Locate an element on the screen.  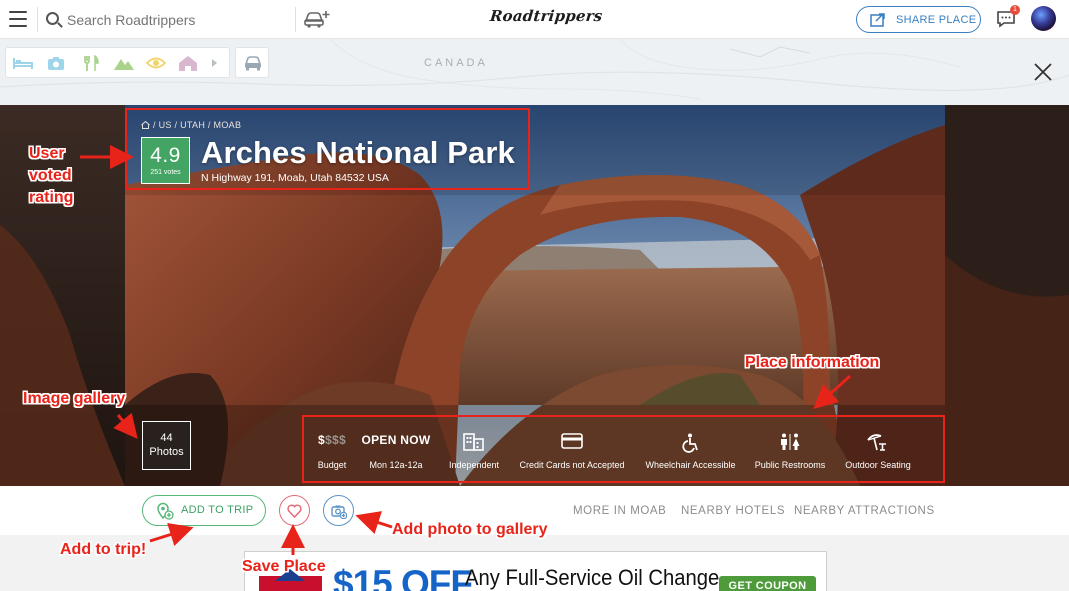
map-label-canada: CANADA is located at coordinates (456, 63).